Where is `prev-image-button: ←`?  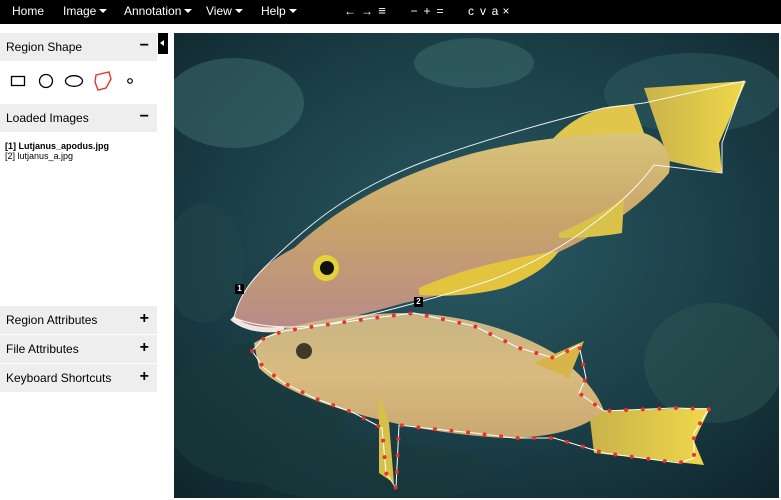
prev-image-button: ← is located at coordinates (350, 12).